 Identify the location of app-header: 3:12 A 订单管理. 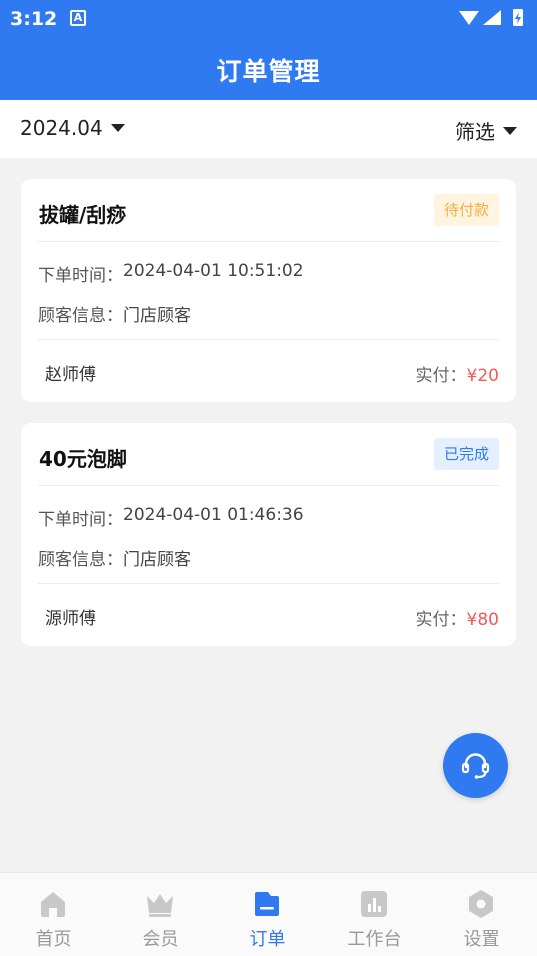
(268, 50).